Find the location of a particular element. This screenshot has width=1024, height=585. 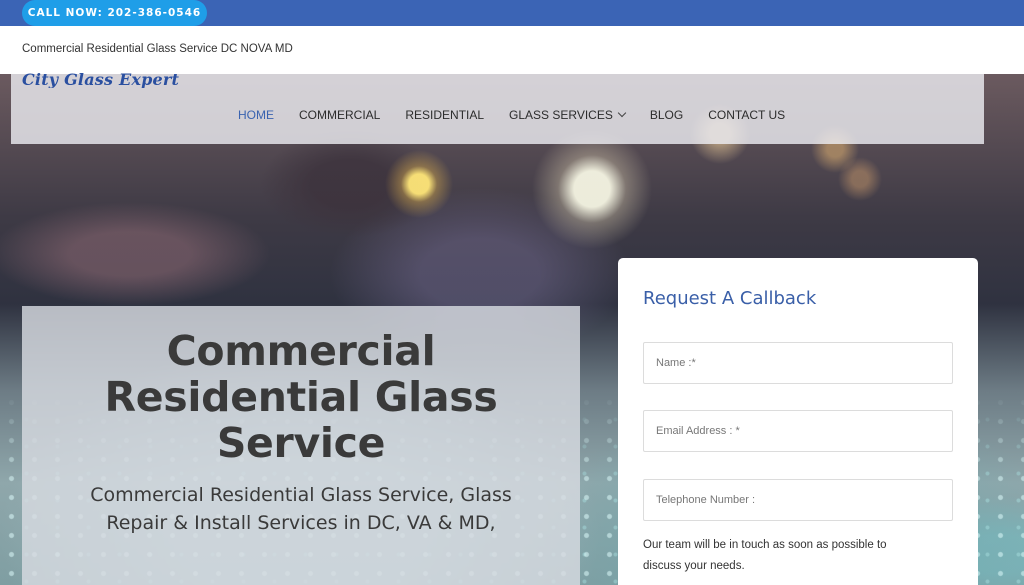

nav-commercial: COMMERCIAL is located at coordinates (339, 115).